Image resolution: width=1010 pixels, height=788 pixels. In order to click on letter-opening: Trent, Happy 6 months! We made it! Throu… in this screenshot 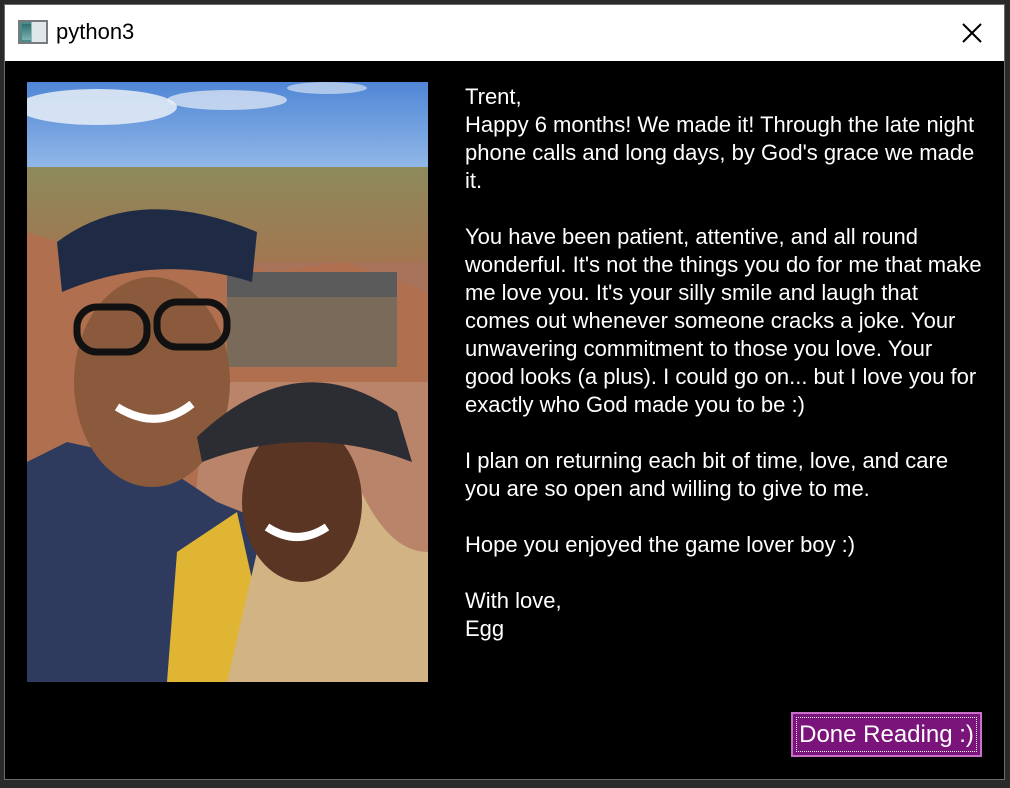, I will do `click(725, 139)`.